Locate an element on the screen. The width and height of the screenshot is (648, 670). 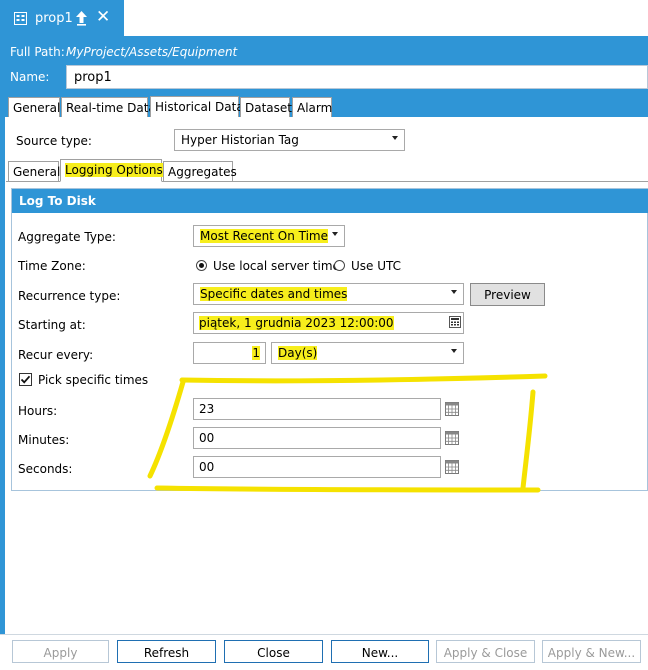
pick-times-label: Pick specific times is located at coordinates (93, 380).